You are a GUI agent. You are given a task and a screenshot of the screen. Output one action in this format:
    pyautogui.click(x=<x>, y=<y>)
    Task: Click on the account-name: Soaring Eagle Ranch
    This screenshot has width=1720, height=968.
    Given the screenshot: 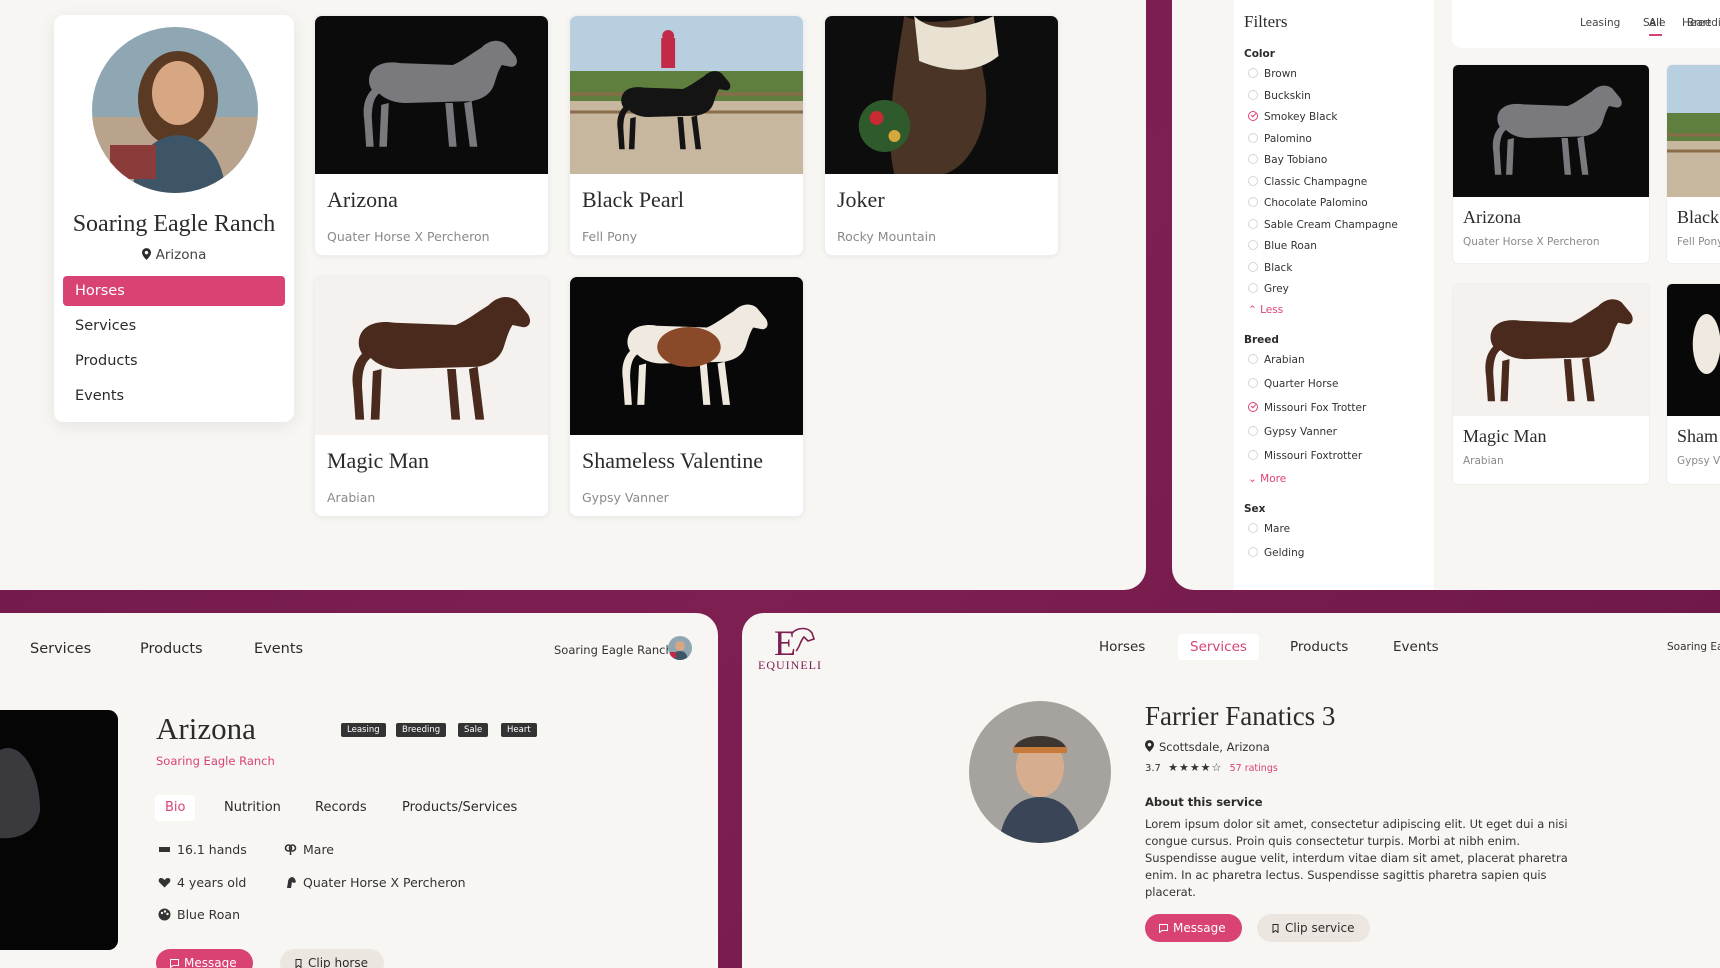 What is the action you would take?
    pyautogui.click(x=613, y=650)
    